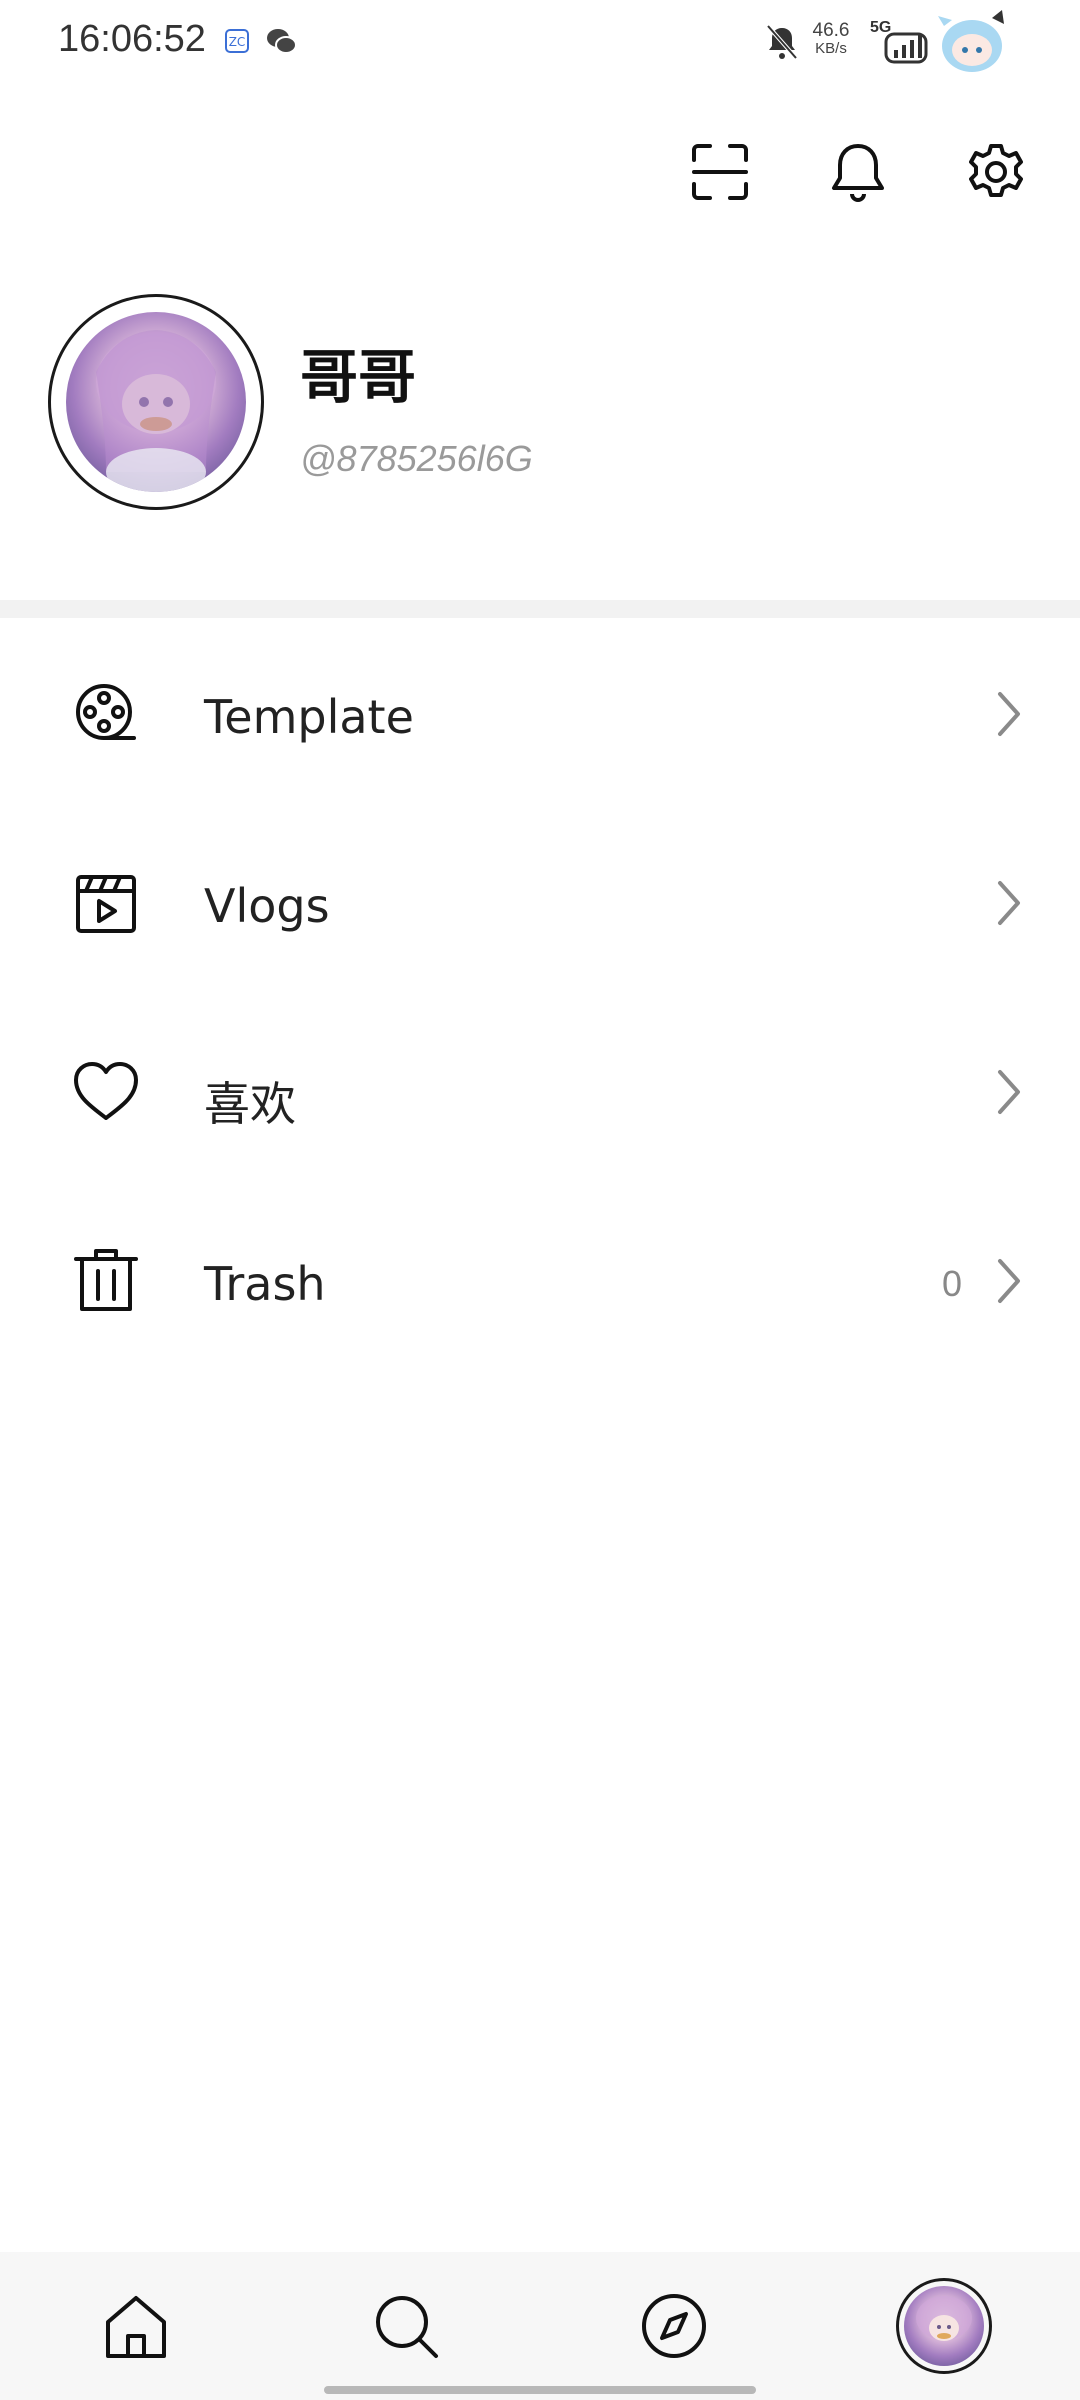 Image resolution: width=1080 pixels, height=2400 pixels. What do you see at coordinates (782, 42) in the screenshot?
I see `bell-muted-icon` at bounding box center [782, 42].